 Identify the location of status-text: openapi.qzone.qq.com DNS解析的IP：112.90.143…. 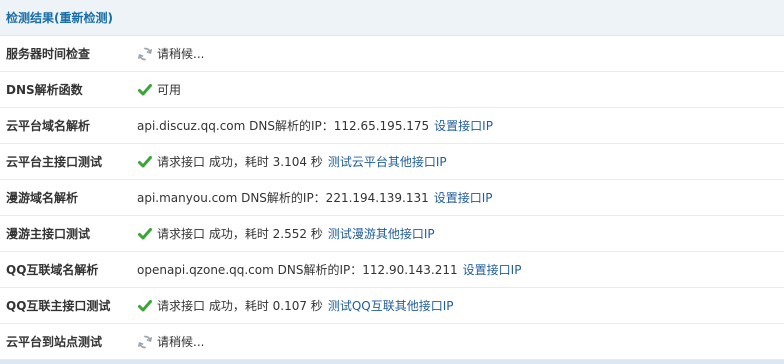
(297, 270).